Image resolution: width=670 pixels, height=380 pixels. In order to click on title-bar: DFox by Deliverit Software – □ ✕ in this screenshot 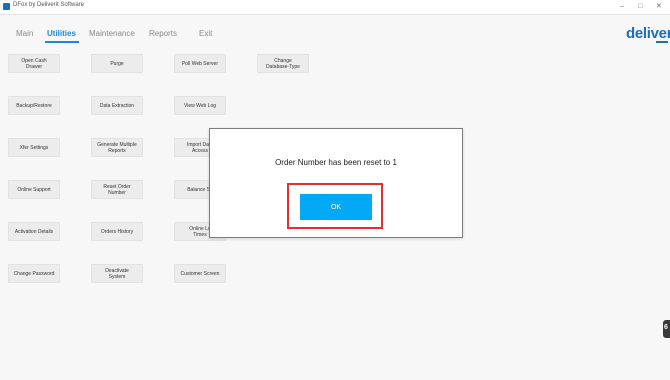, I will do `click(335, 7)`.